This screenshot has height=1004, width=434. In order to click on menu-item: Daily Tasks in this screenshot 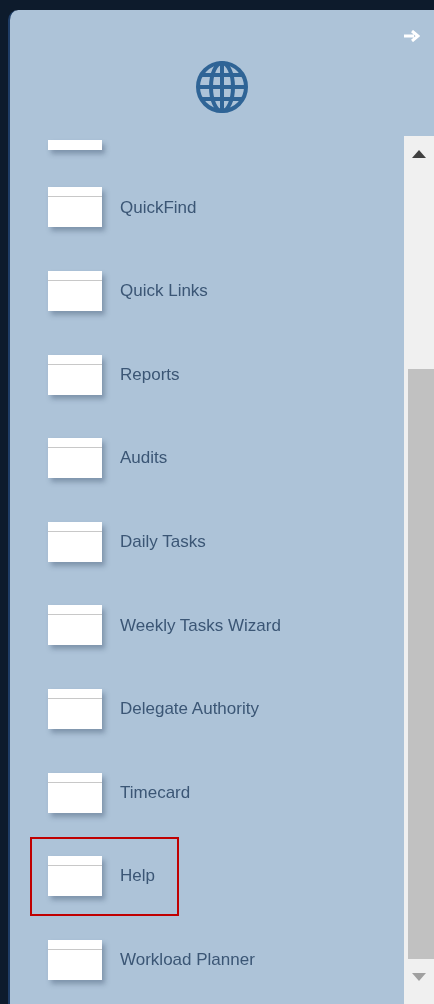, I will do `click(130, 542)`.